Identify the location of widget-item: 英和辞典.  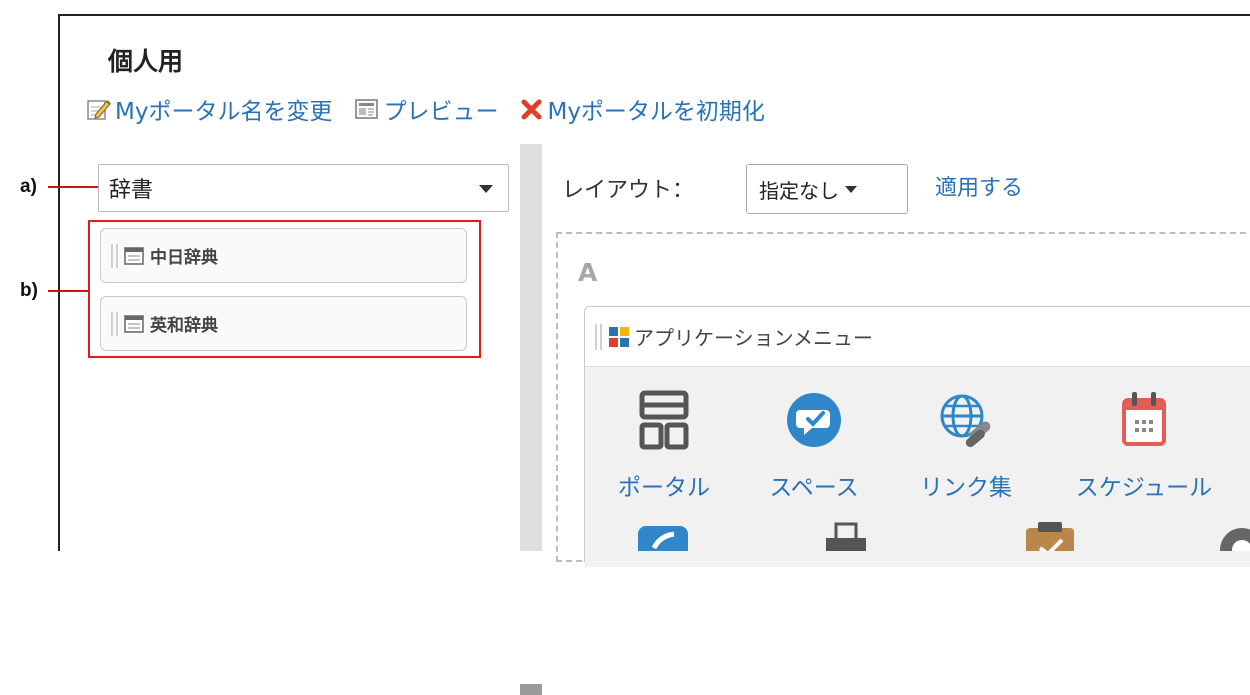
(283, 323).